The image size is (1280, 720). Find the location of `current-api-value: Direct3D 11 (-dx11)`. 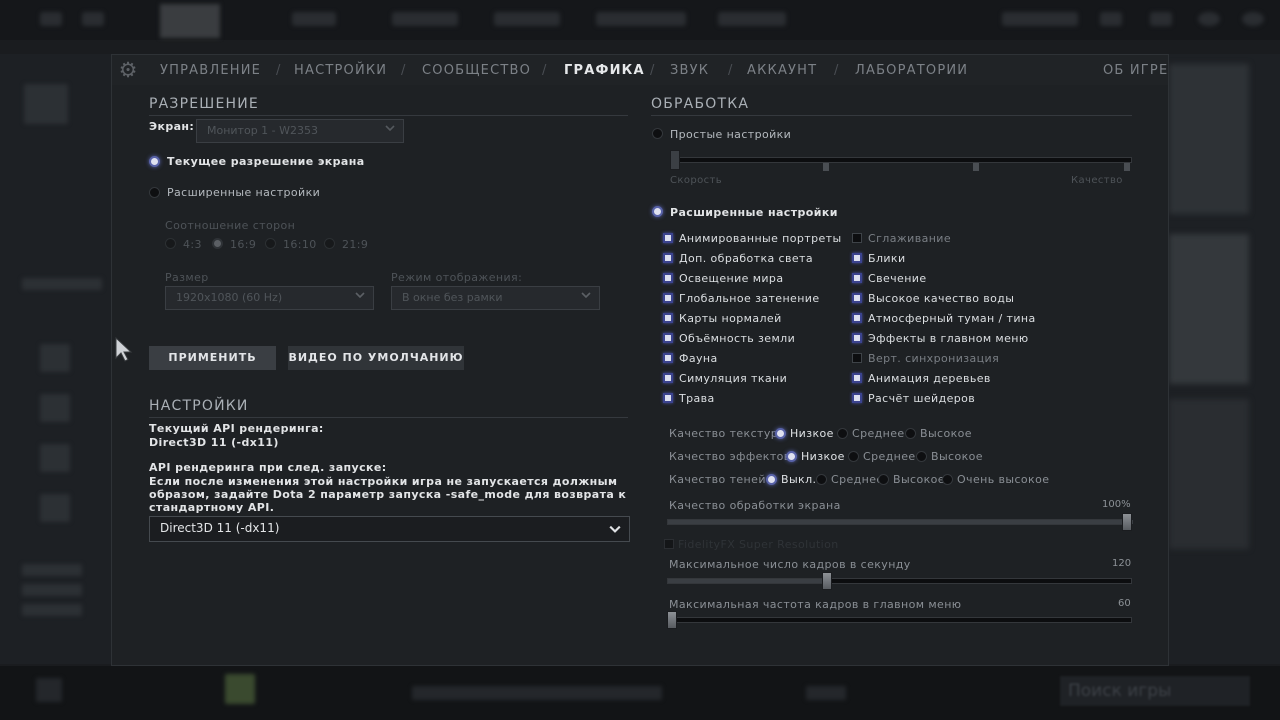

current-api-value: Direct3D 11 (-dx11) is located at coordinates (214, 442).